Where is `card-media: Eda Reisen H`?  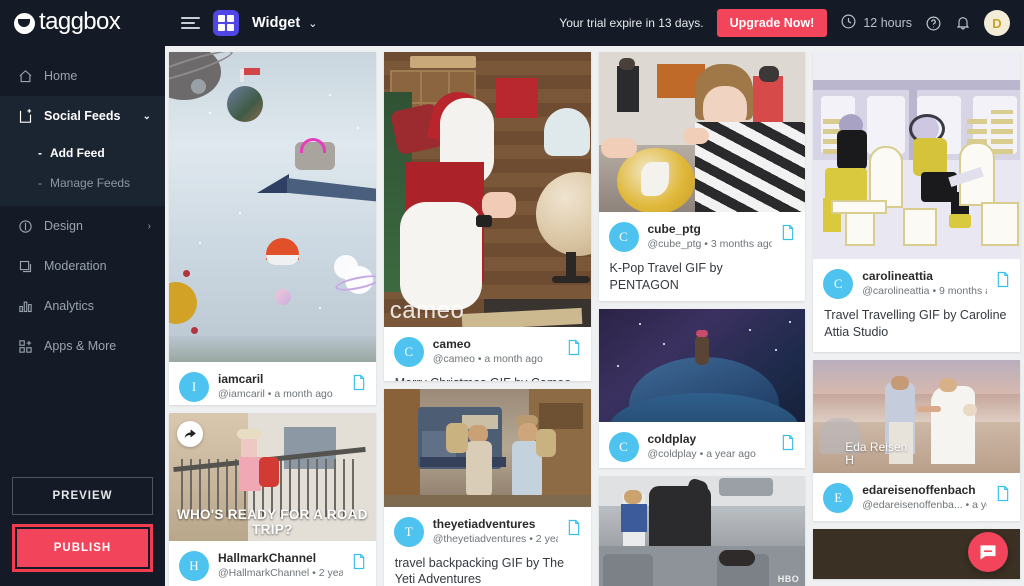 card-media: Eda Reisen H is located at coordinates (916, 416).